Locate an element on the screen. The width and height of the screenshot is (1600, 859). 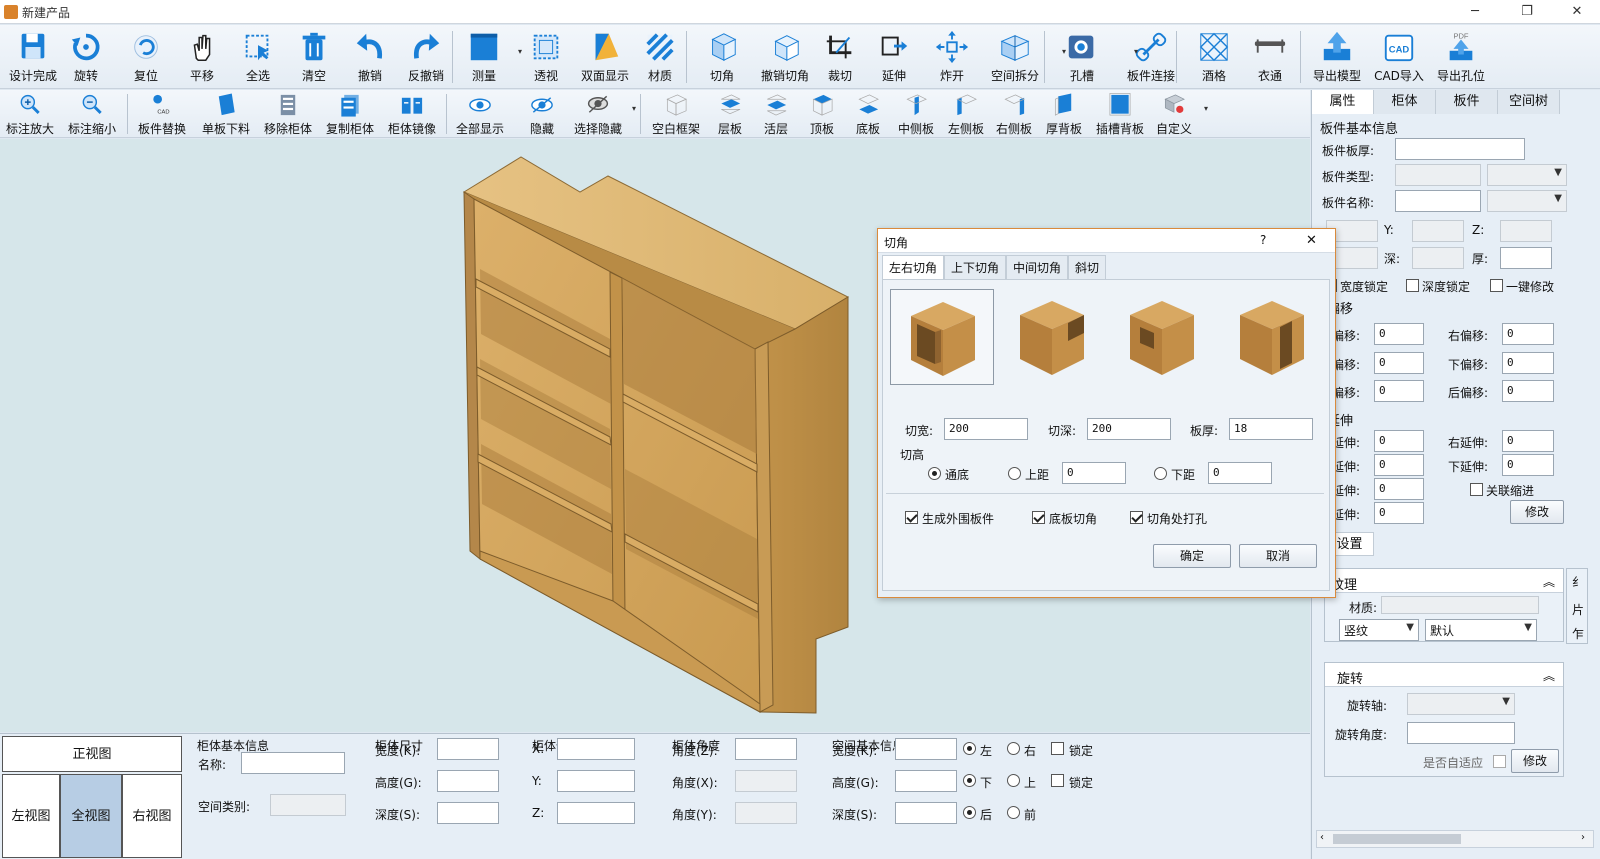
scroll-thumb is located at coordinates (1397, 839).